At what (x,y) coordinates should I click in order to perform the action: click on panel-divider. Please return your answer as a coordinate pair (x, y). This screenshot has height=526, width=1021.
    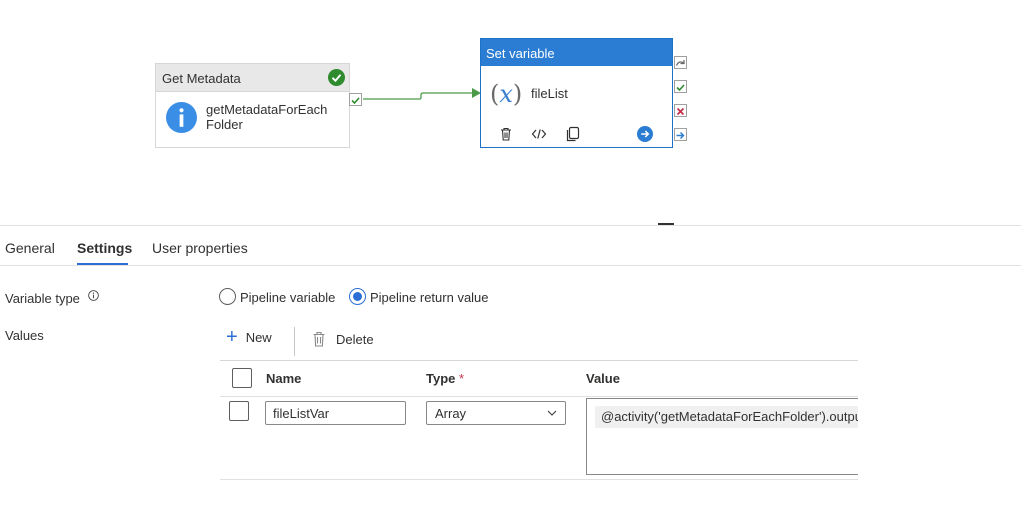
    Looking at the image, I should click on (510, 225).